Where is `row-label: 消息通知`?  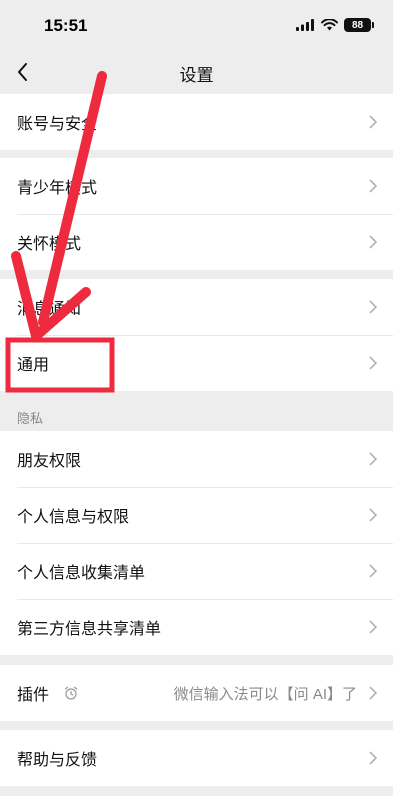
row-label: 消息通知 is located at coordinates (49, 309).